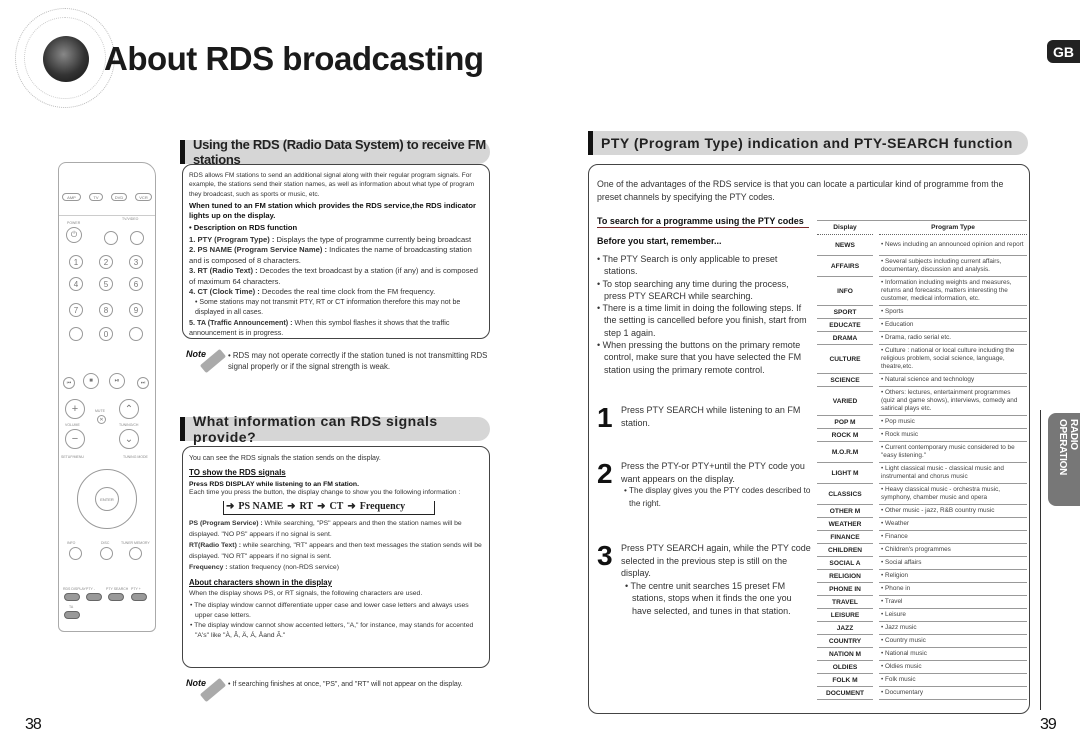  What do you see at coordinates (135, 553) in the screenshot?
I see `remote-tuner-memory-button` at bounding box center [135, 553].